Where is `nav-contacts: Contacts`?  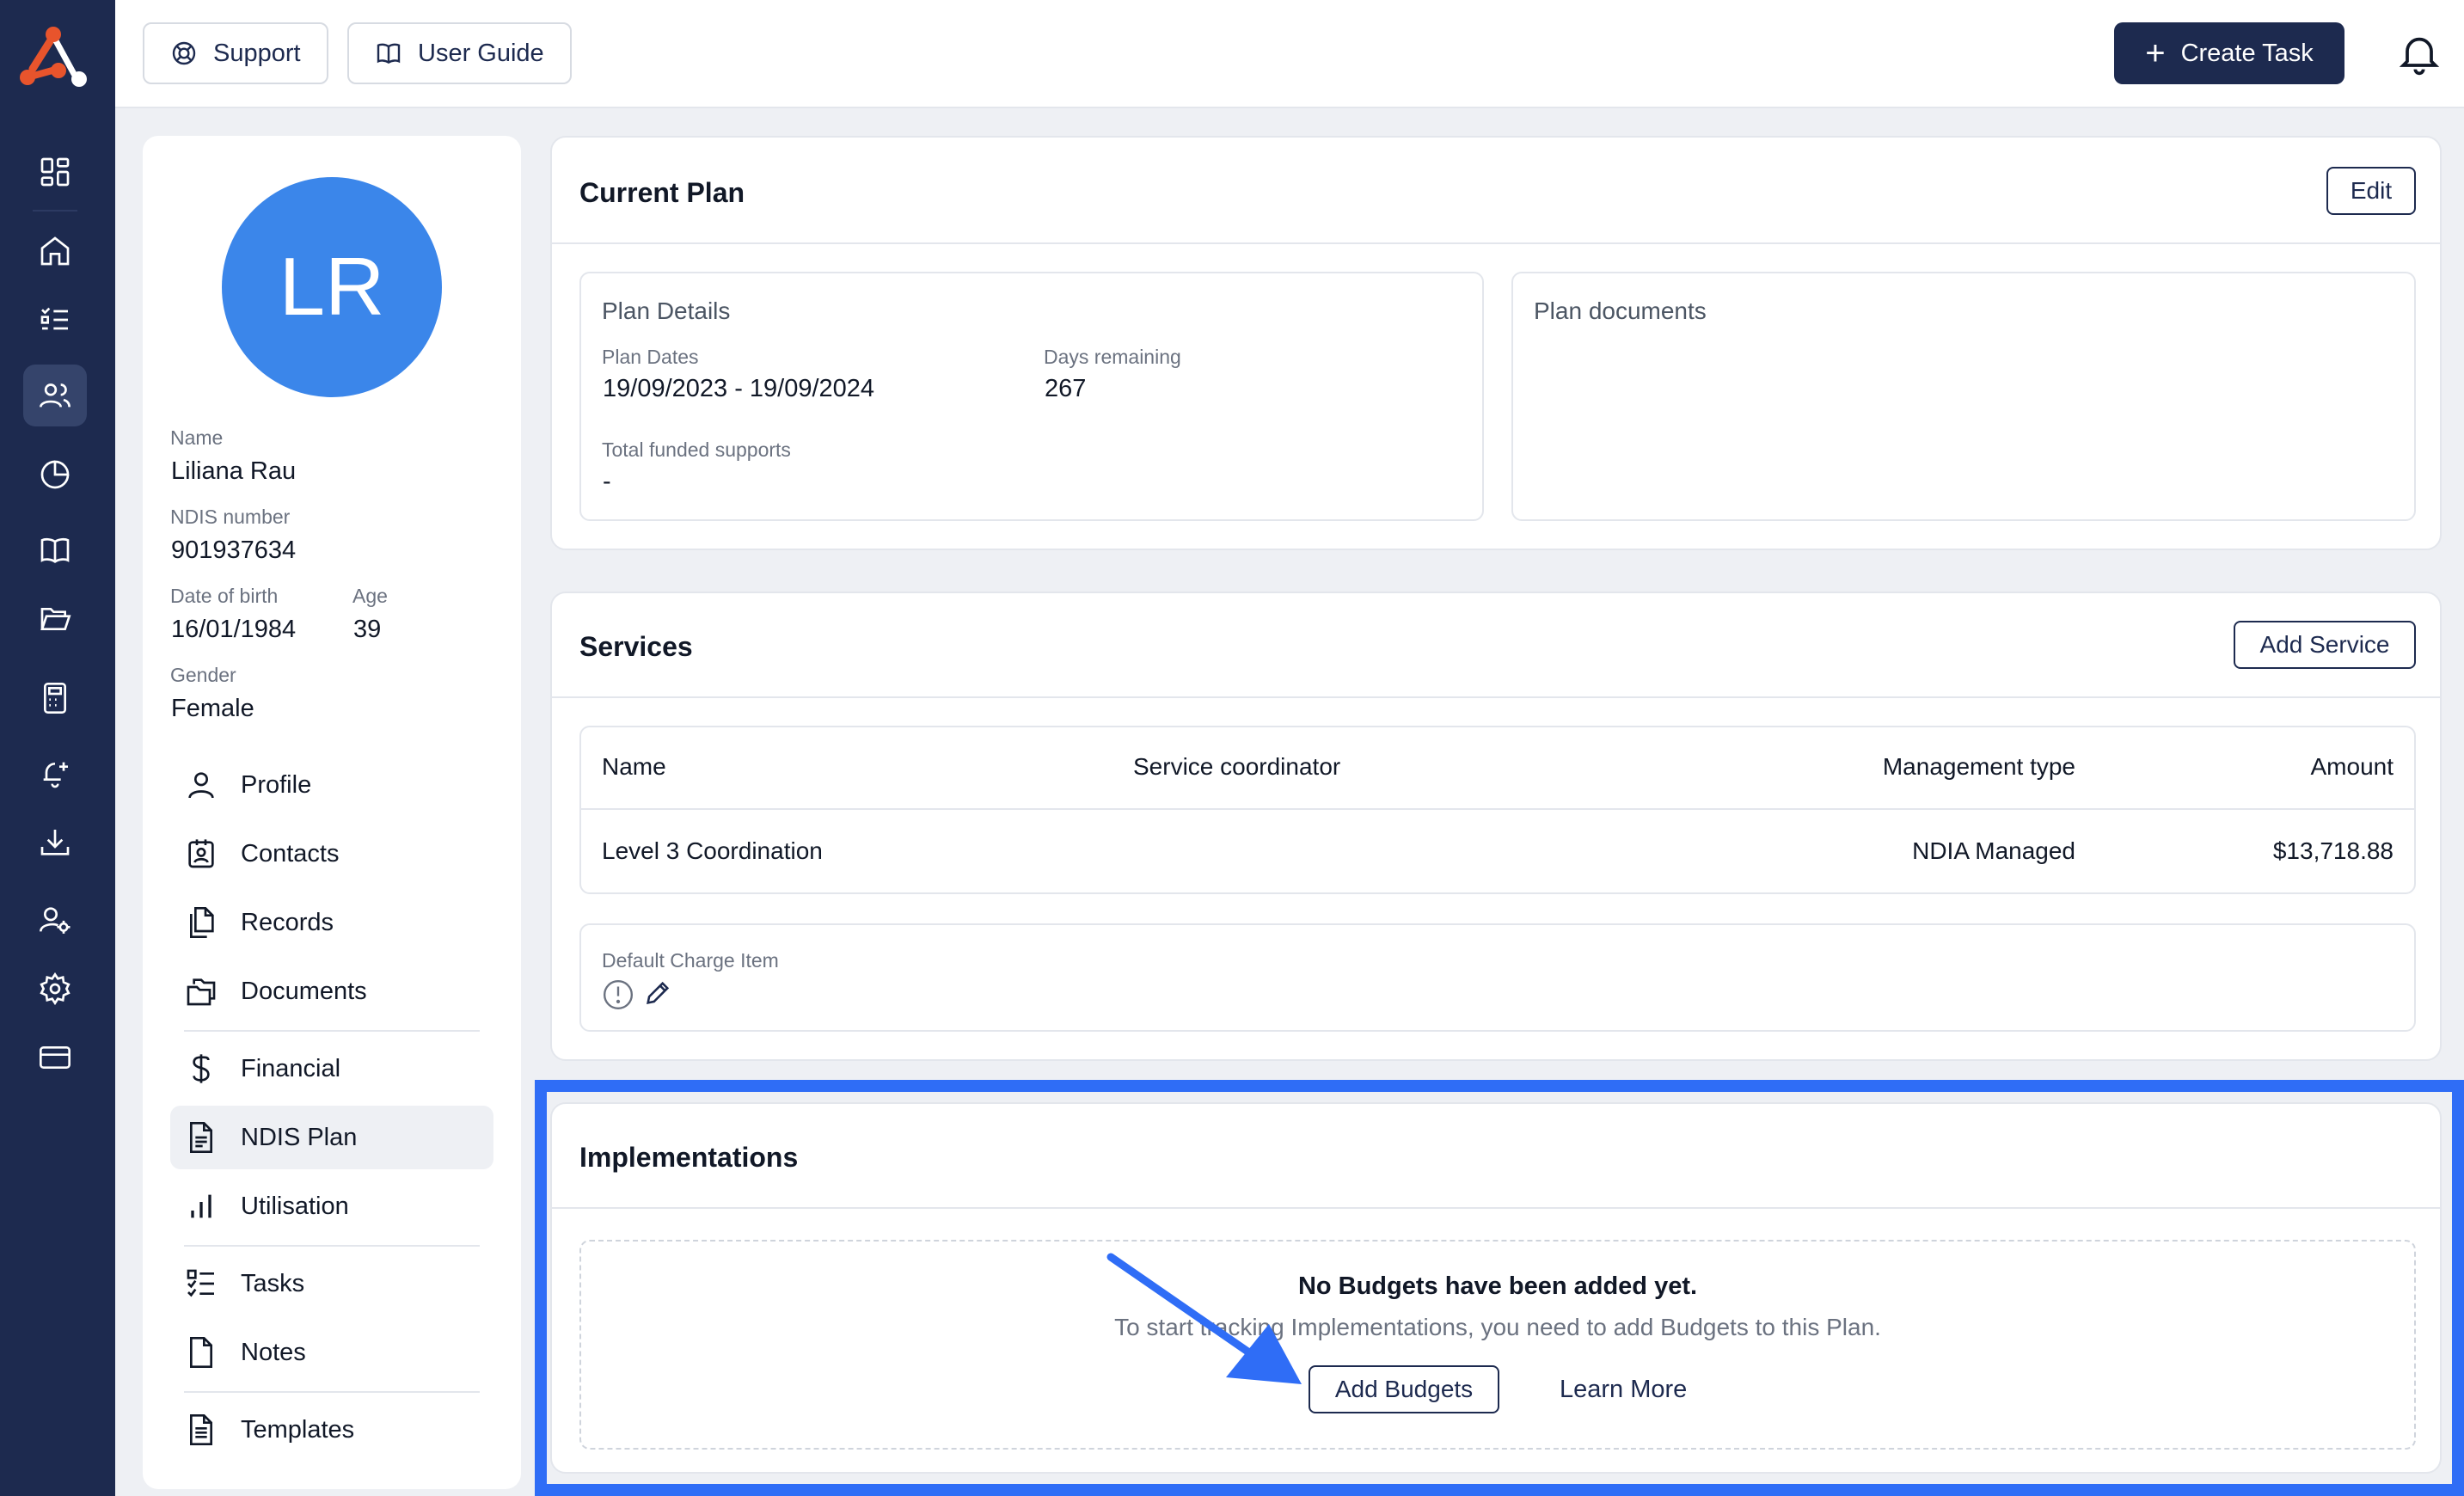 nav-contacts: Contacts is located at coordinates (331, 854).